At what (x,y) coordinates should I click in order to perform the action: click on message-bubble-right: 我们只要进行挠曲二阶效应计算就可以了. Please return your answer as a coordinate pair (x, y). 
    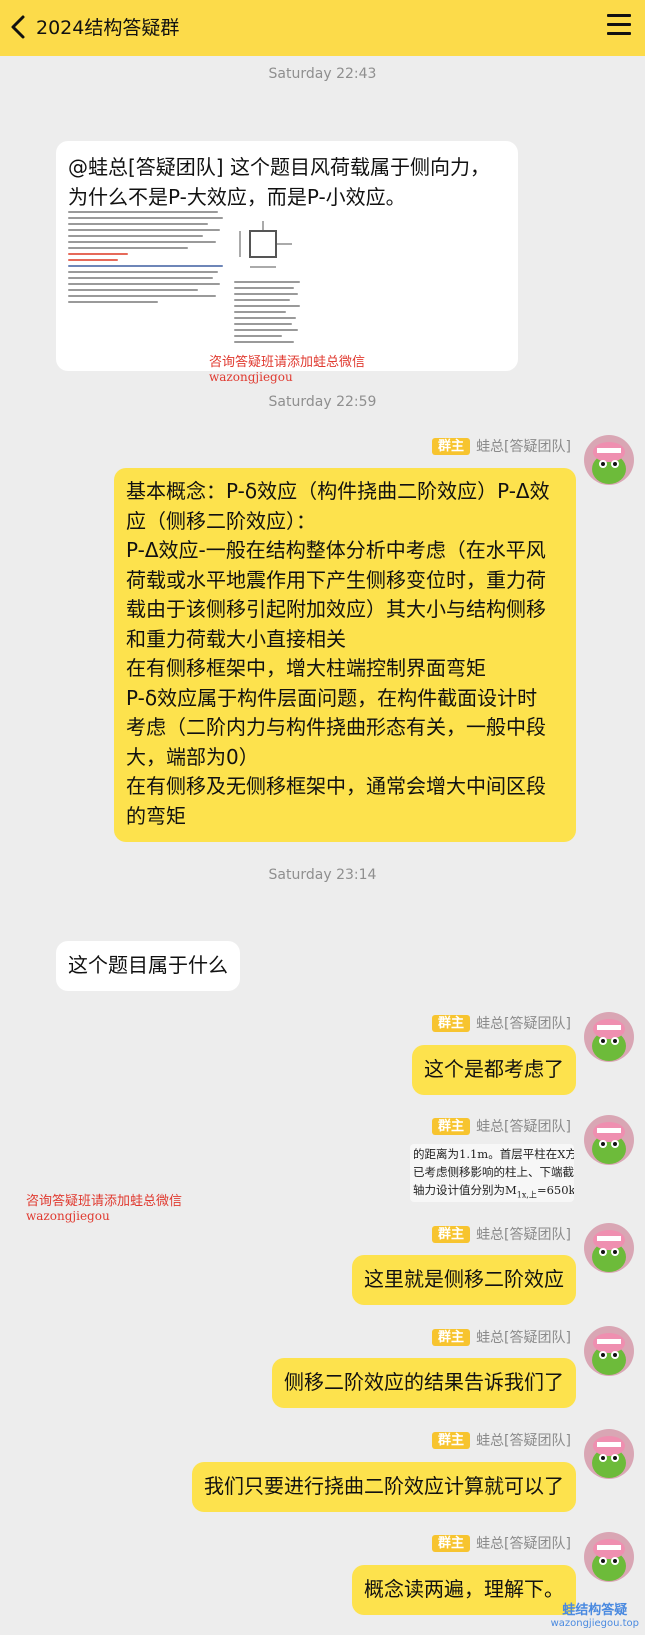
    Looking at the image, I should click on (384, 1487).